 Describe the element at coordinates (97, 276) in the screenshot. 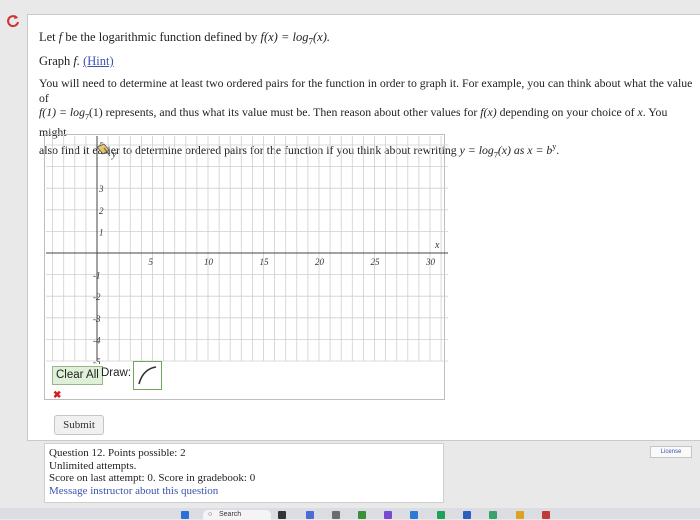

I see `tick-label: -1` at that location.